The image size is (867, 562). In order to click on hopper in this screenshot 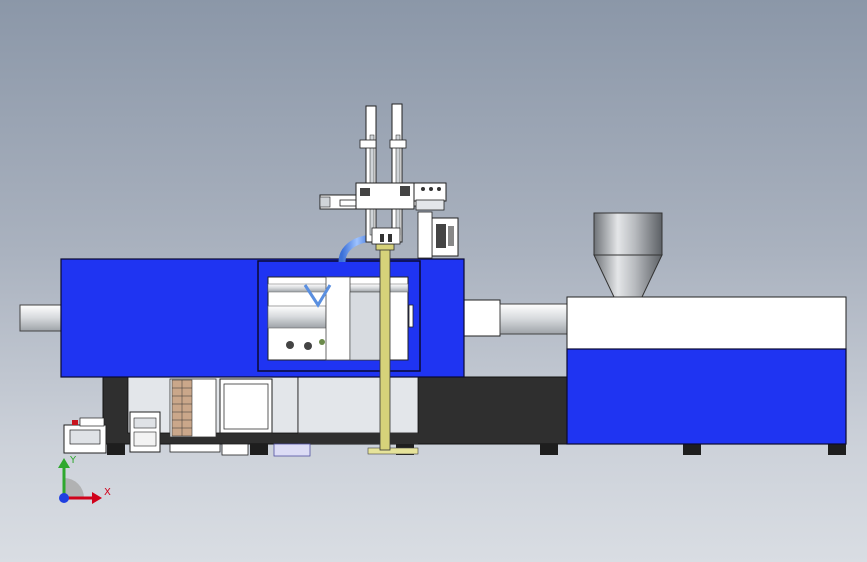, I will do `click(628, 255)`.